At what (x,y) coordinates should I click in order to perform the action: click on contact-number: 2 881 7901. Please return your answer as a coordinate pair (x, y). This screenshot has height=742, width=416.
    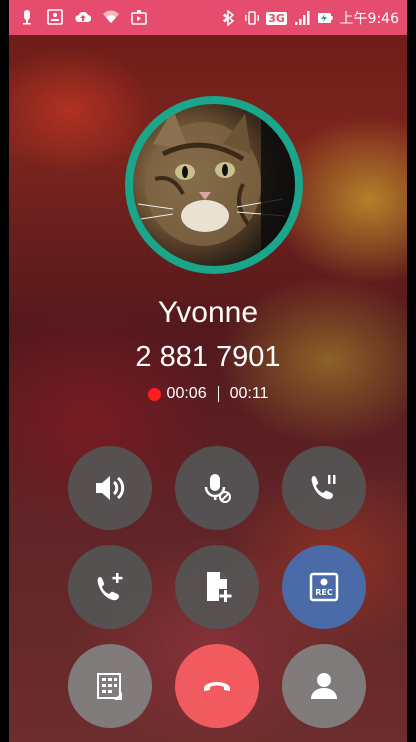
    Looking at the image, I should click on (208, 357).